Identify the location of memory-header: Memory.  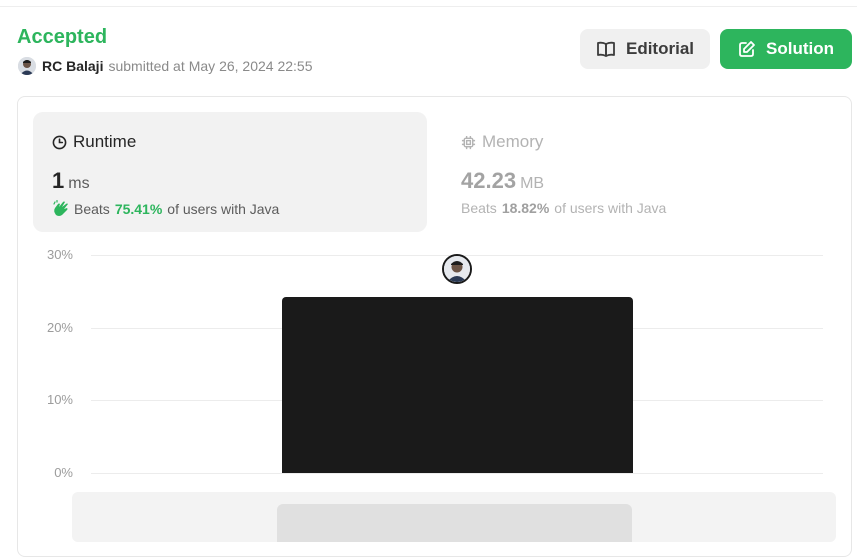
(502, 142).